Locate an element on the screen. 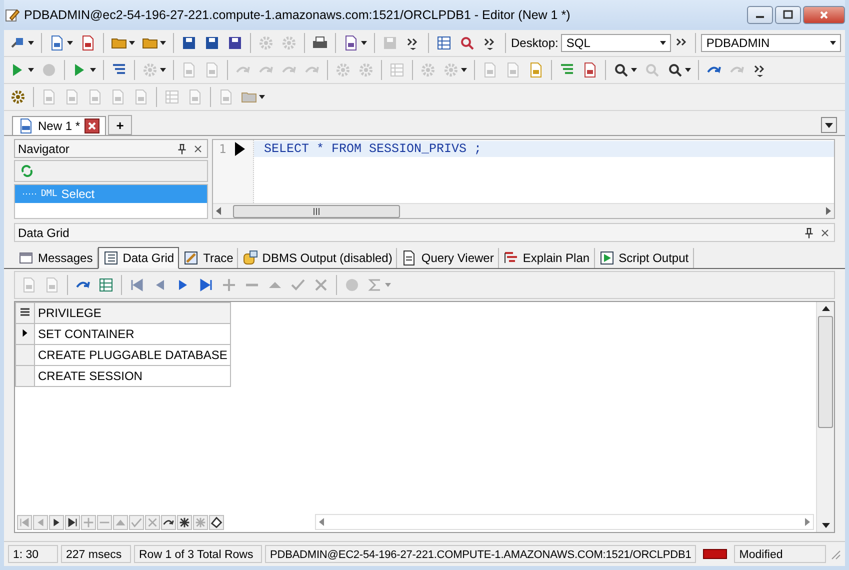 This screenshot has width=849, height=570. result-tab: Messages is located at coordinates (56, 258).